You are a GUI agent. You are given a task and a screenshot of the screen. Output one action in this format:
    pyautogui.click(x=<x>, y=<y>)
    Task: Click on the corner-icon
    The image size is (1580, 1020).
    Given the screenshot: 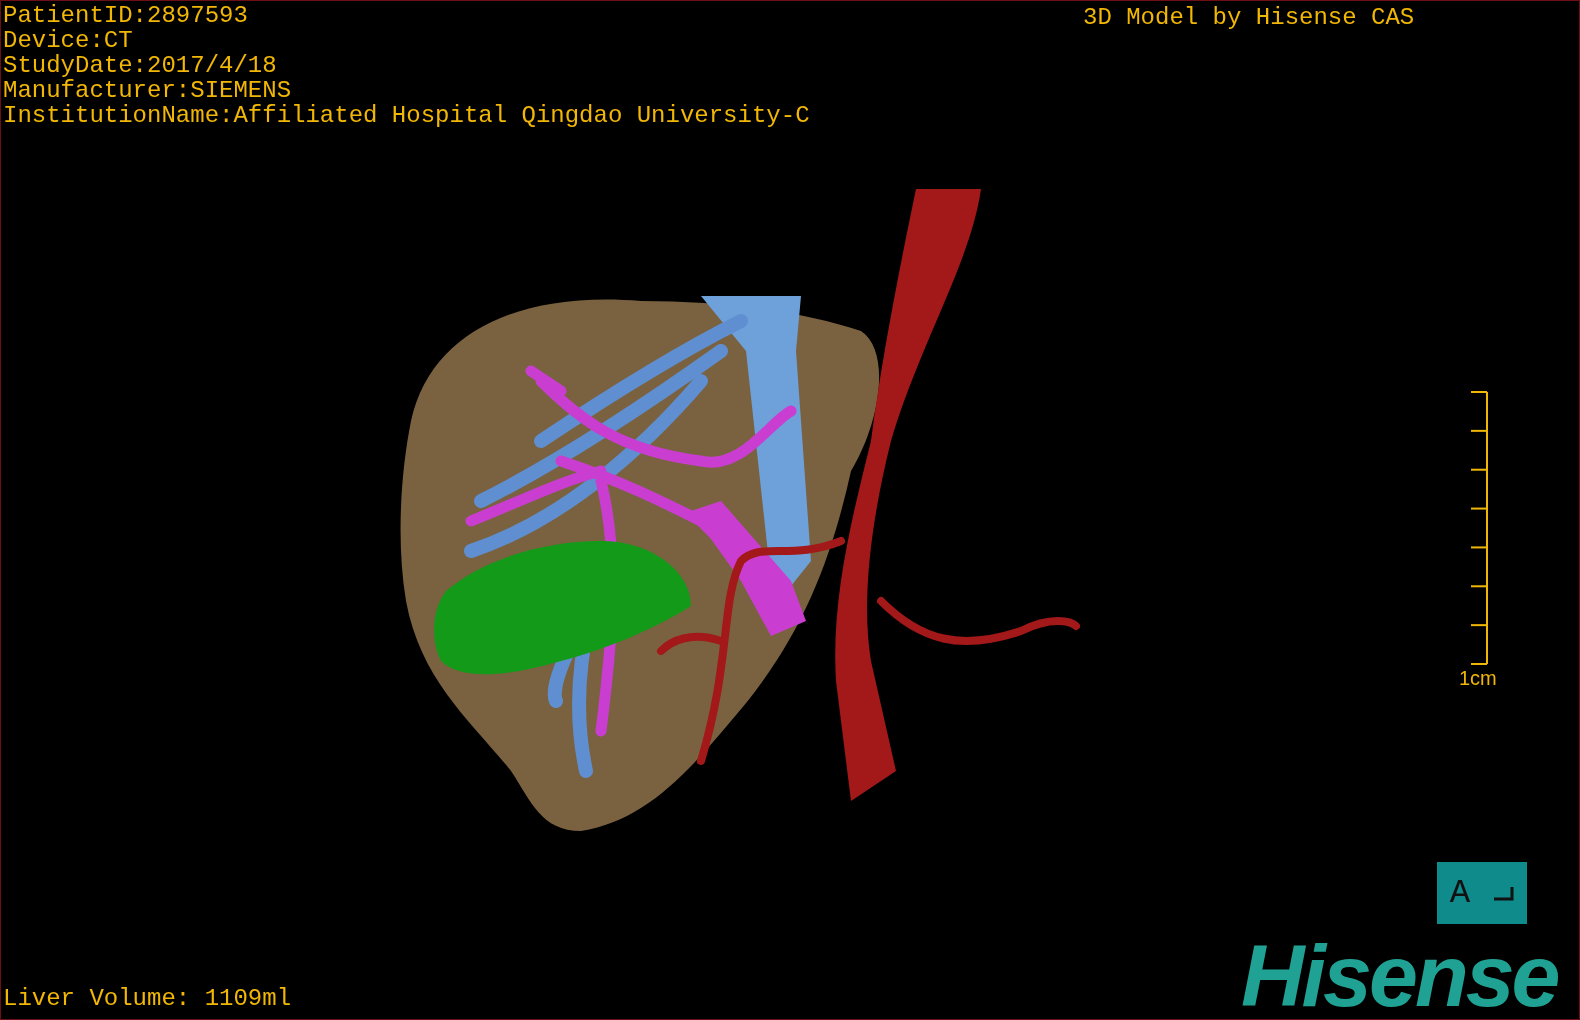 What is the action you would take?
    pyautogui.click(x=1503, y=893)
    